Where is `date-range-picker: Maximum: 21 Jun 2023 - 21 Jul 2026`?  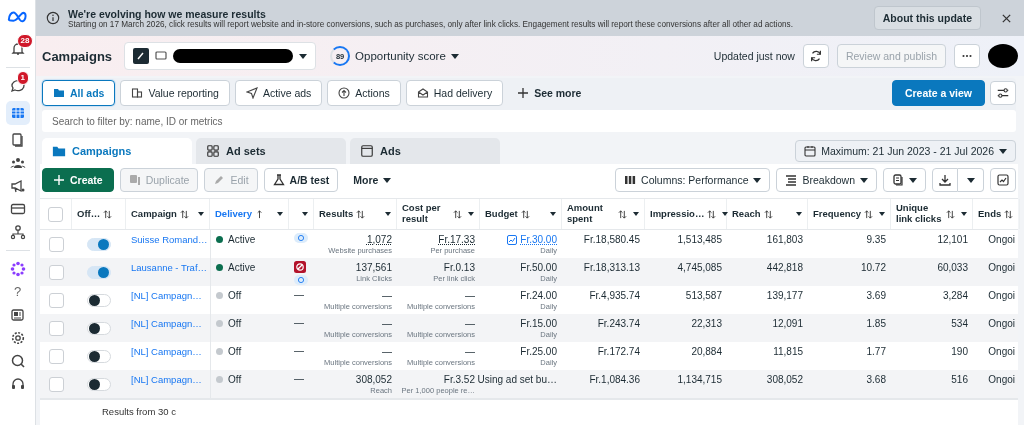
date-range-picker: Maximum: 21 Jun 2023 - 21 Jul 2026 is located at coordinates (905, 151).